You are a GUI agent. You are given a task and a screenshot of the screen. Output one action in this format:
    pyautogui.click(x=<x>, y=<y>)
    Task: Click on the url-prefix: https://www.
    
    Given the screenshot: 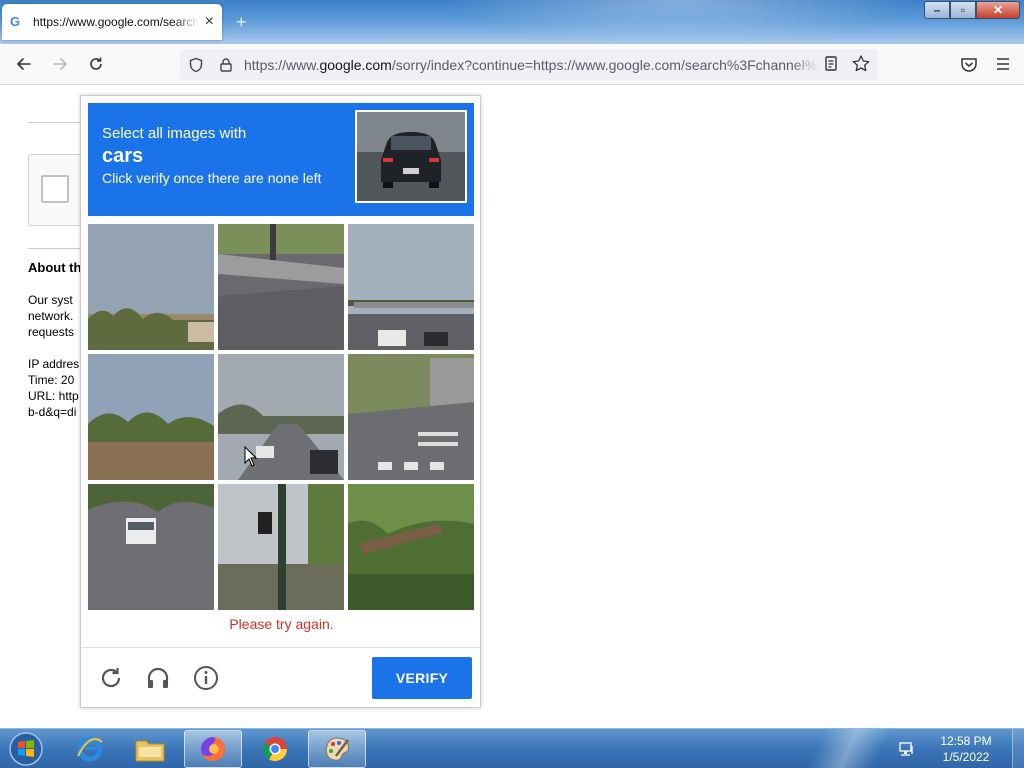 What is the action you would take?
    pyautogui.click(x=282, y=64)
    